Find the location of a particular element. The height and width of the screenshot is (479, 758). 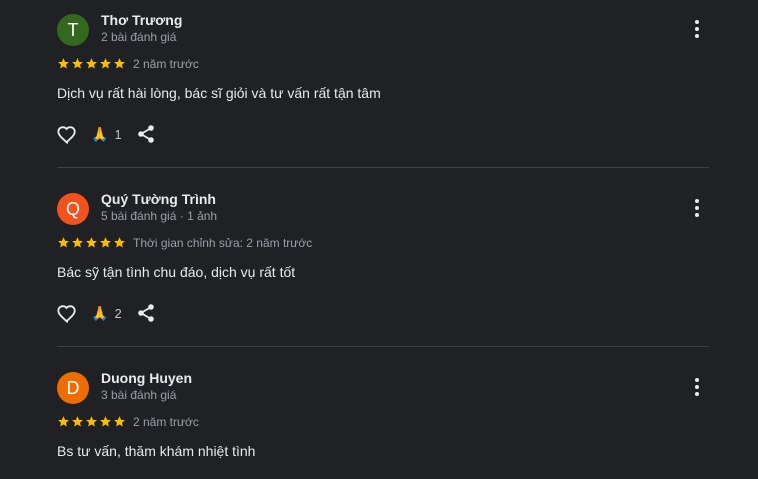

review-text: Bs tư vấn, thăm khám nhiệt tình is located at coordinates (156, 451).